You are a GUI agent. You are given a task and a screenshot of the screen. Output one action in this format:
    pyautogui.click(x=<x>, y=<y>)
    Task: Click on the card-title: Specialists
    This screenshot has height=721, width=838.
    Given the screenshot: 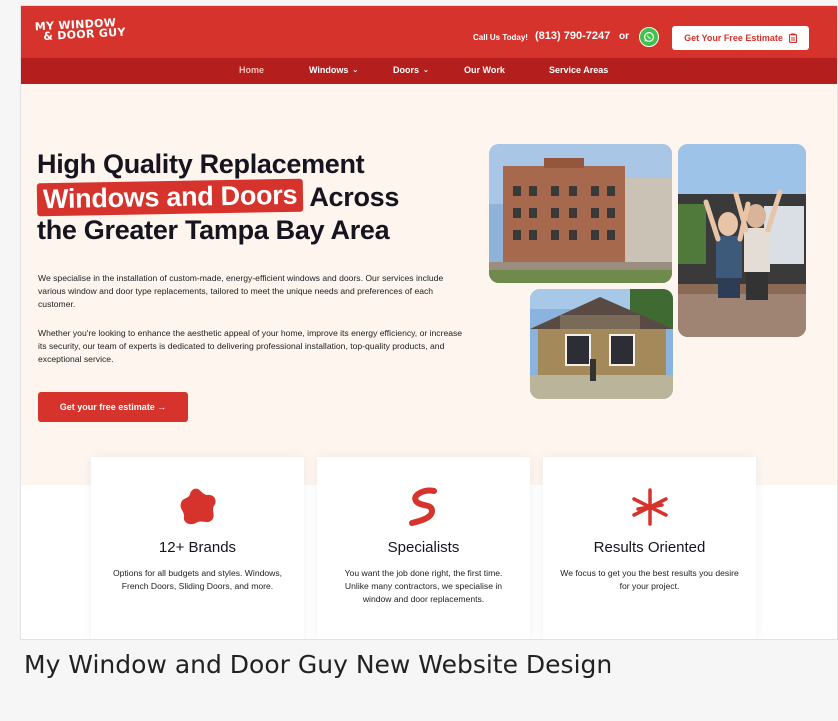 What is the action you would take?
    pyautogui.click(x=423, y=547)
    